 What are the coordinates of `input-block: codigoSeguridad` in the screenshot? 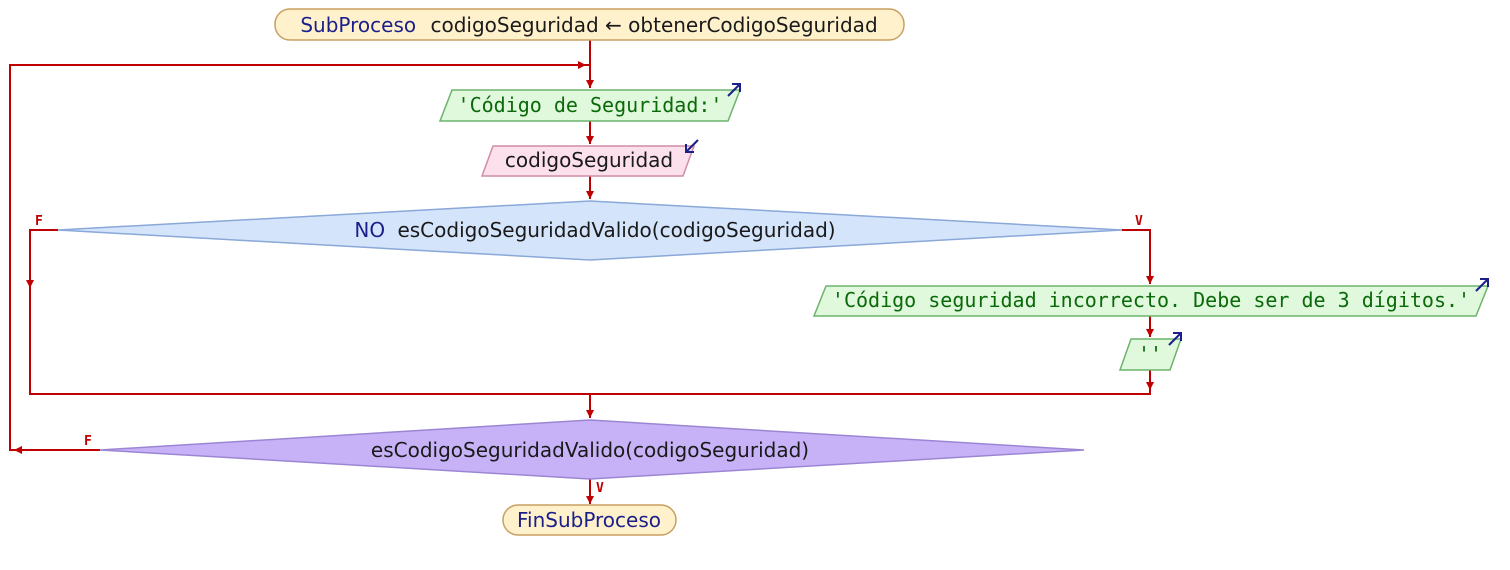 It's located at (589, 158).